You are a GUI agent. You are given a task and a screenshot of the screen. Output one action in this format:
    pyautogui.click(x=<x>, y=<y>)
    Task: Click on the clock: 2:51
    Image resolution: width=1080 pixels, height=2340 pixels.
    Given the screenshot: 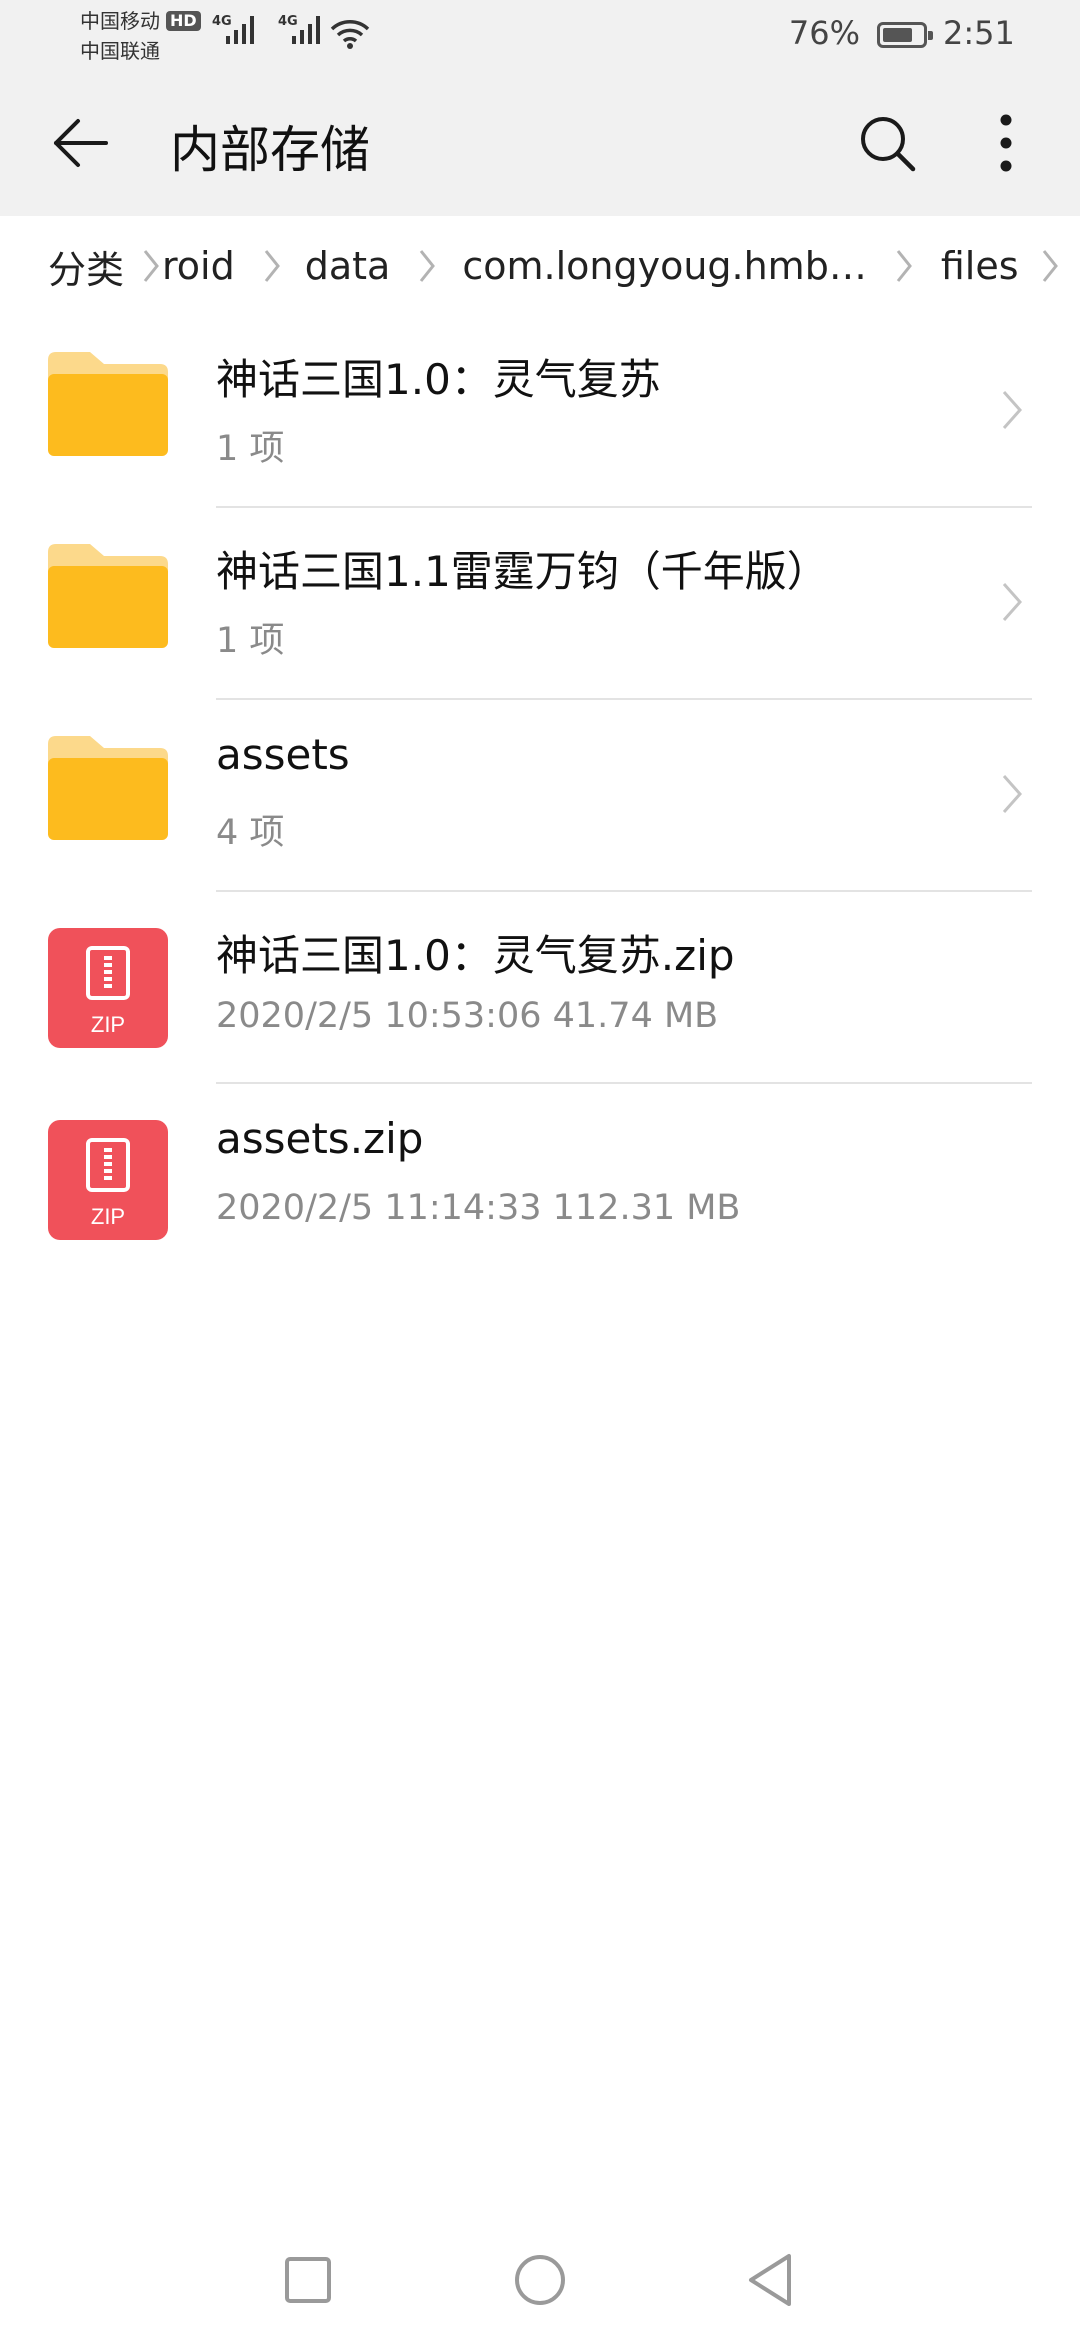 What is the action you would take?
    pyautogui.click(x=979, y=33)
    